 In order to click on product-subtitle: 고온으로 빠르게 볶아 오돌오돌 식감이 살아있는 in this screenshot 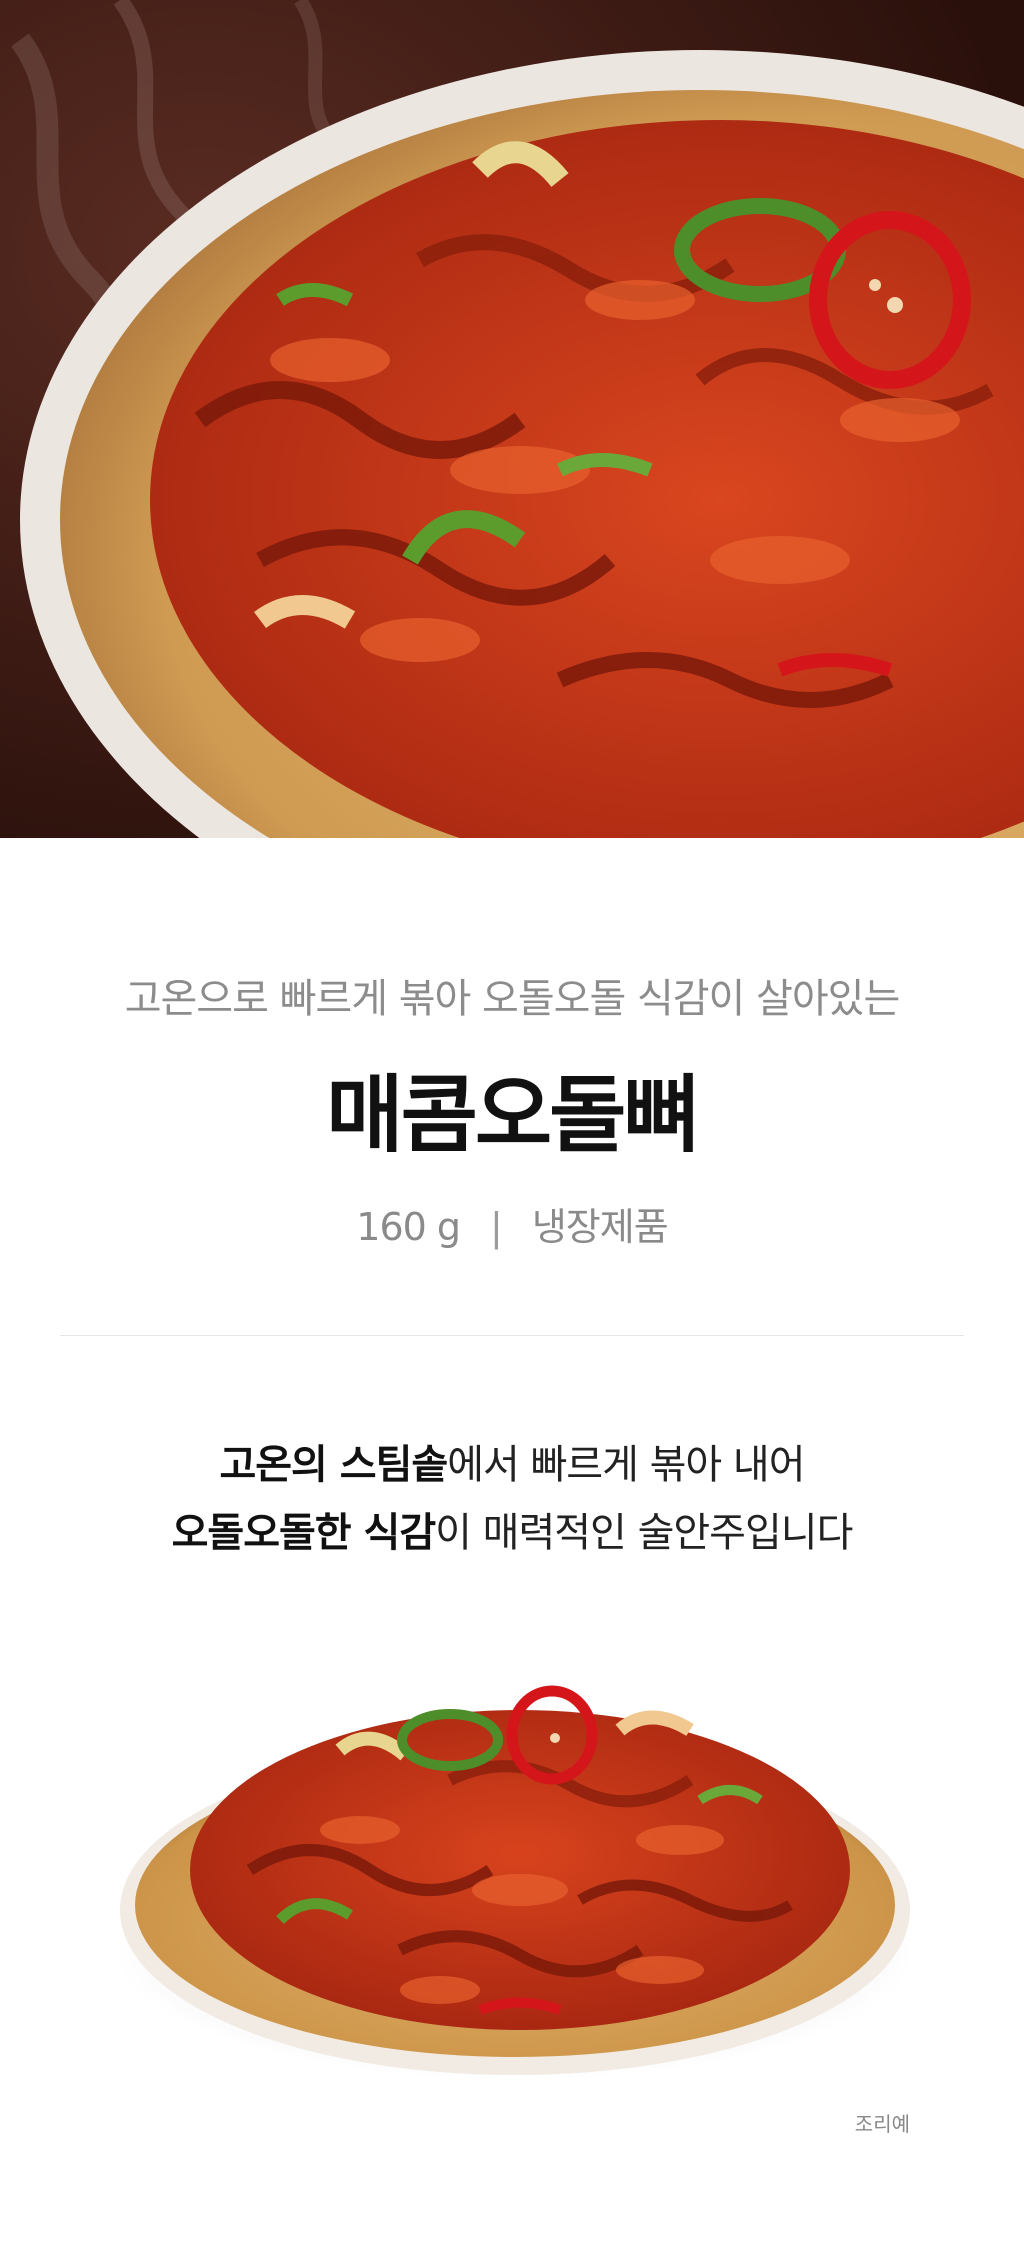, I will do `click(512, 999)`.